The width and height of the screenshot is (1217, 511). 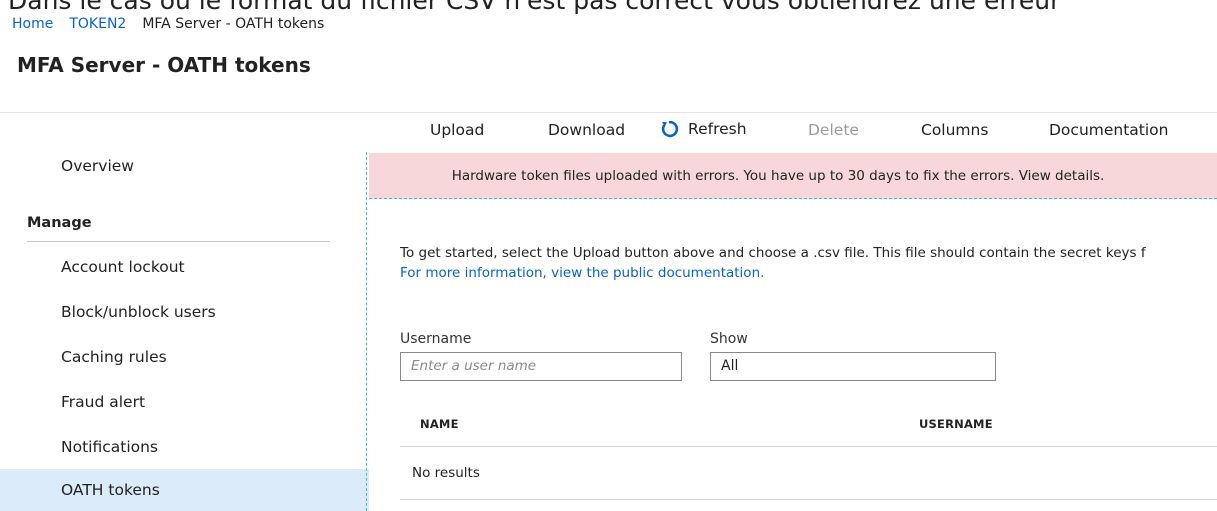 I want to click on column-header-username: USERNAME, so click(x=956, y=424).